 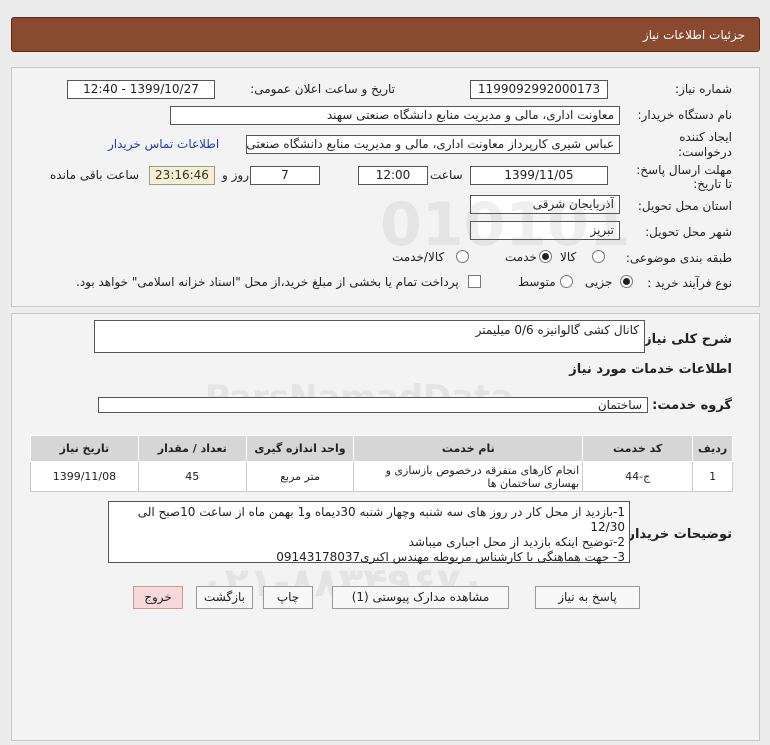 What do you see at coordinates (95, 175) in the screenshot?
I see `remaining-label: ساعت باقی مانده` at bounding box center [95, 175].